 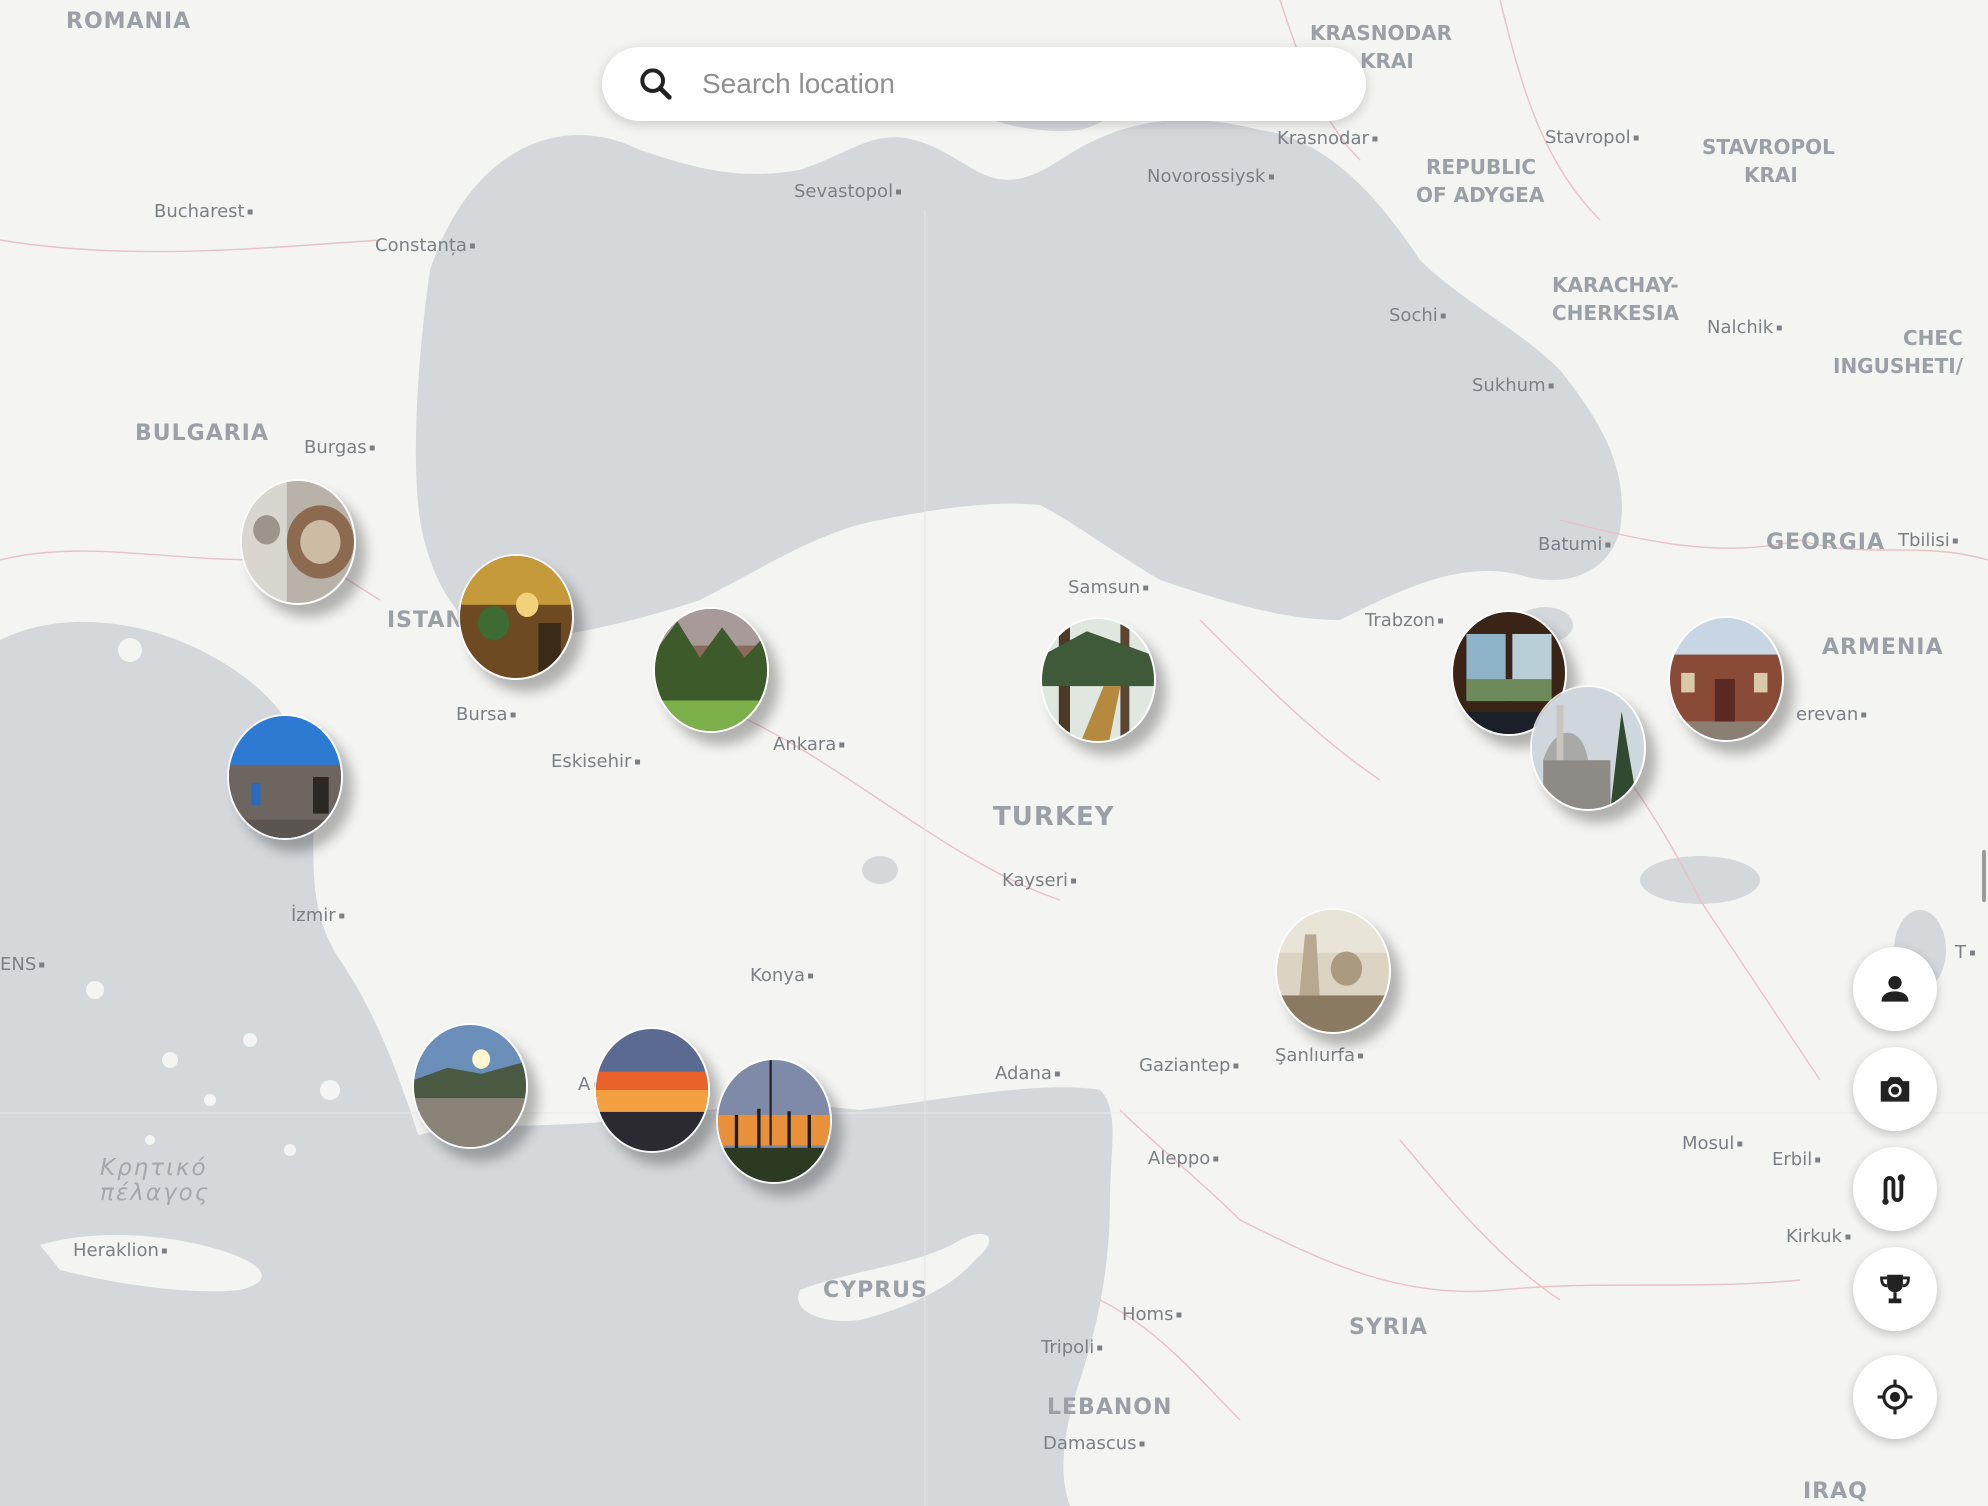 I want to click on city-heraklion: Heraklion, so click(x=116, y=1250).